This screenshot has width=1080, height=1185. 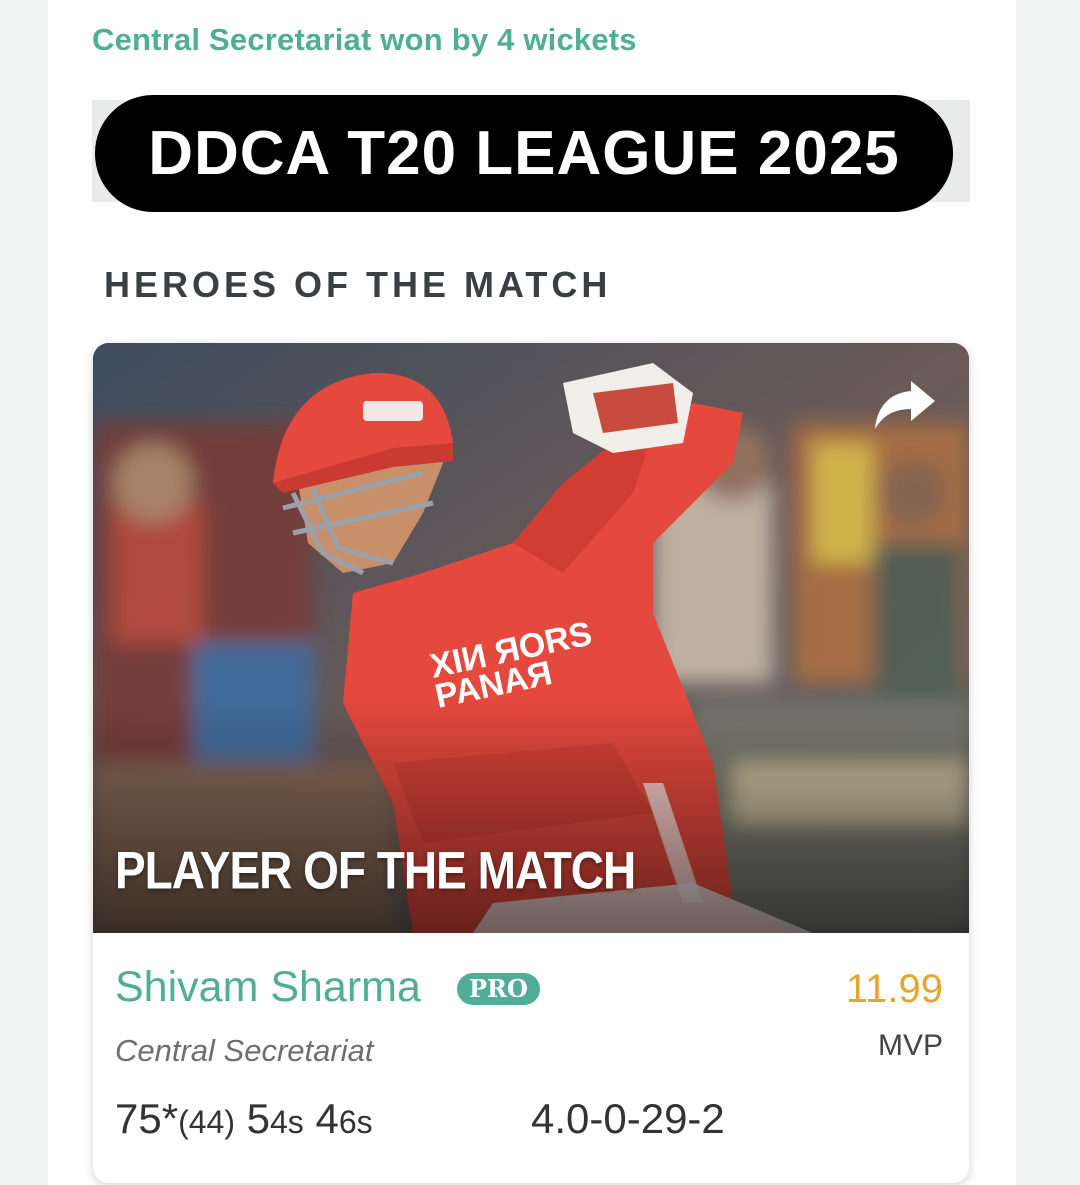 I want to click on fours-label: 4s, so click(x=287, y=1122).